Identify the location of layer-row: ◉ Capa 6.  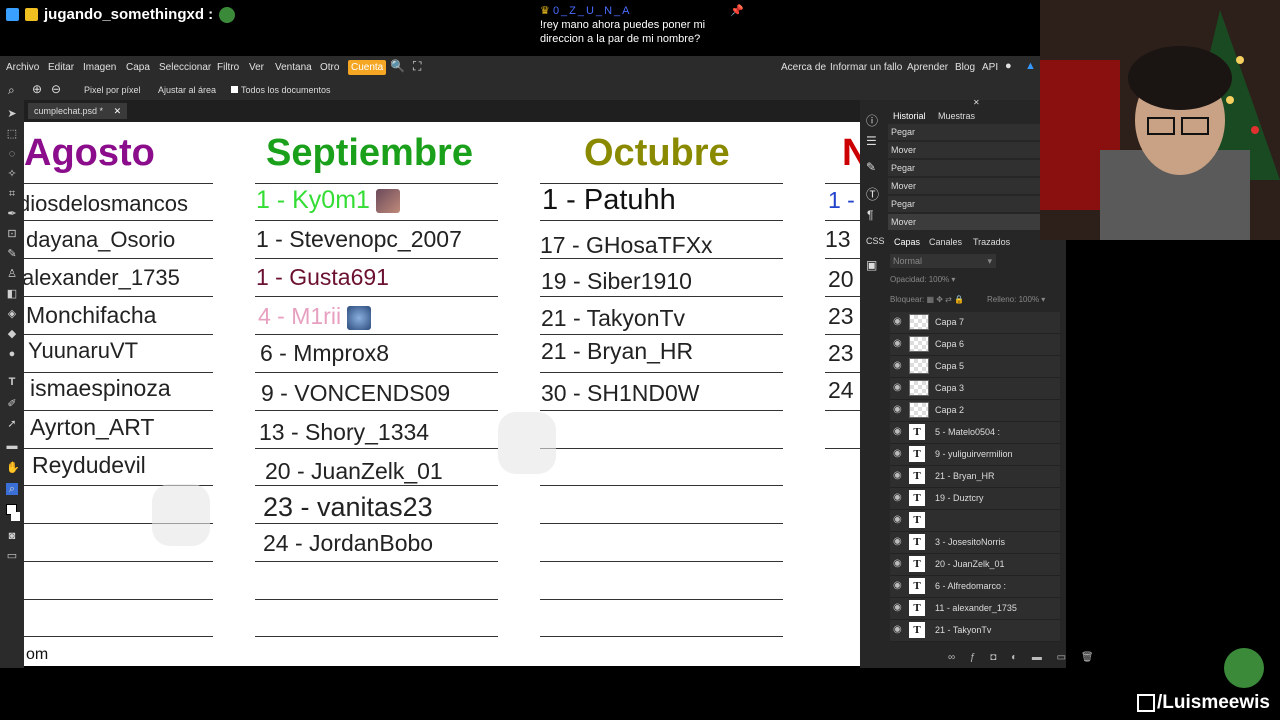
(975, 345).